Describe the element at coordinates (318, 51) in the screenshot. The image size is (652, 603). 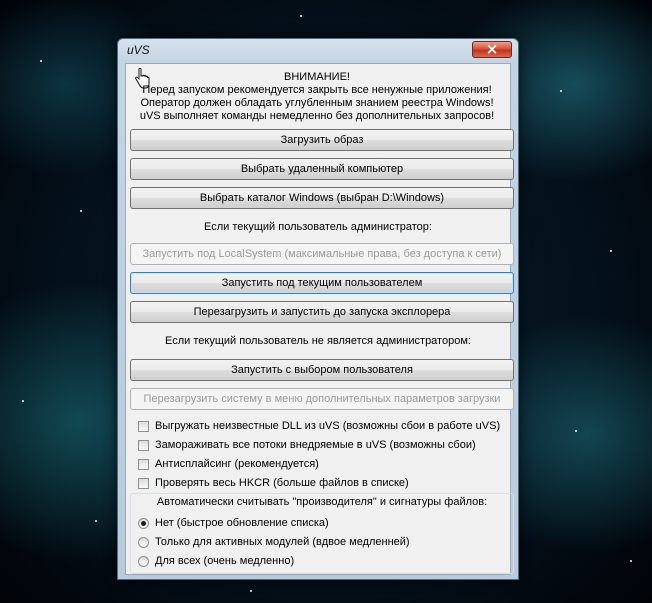
I see `title-bar: uVS ×` at that location.